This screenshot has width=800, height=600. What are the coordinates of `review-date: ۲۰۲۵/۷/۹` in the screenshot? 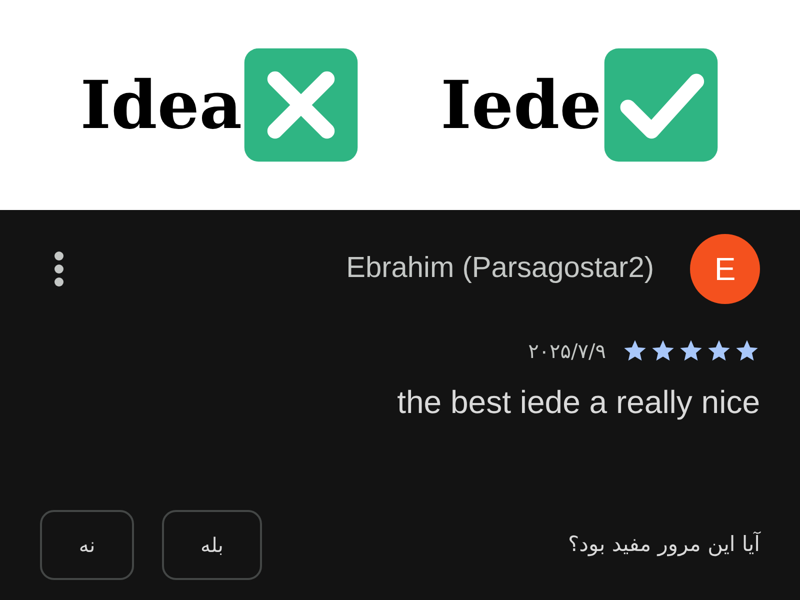 It's located at (567, 351).